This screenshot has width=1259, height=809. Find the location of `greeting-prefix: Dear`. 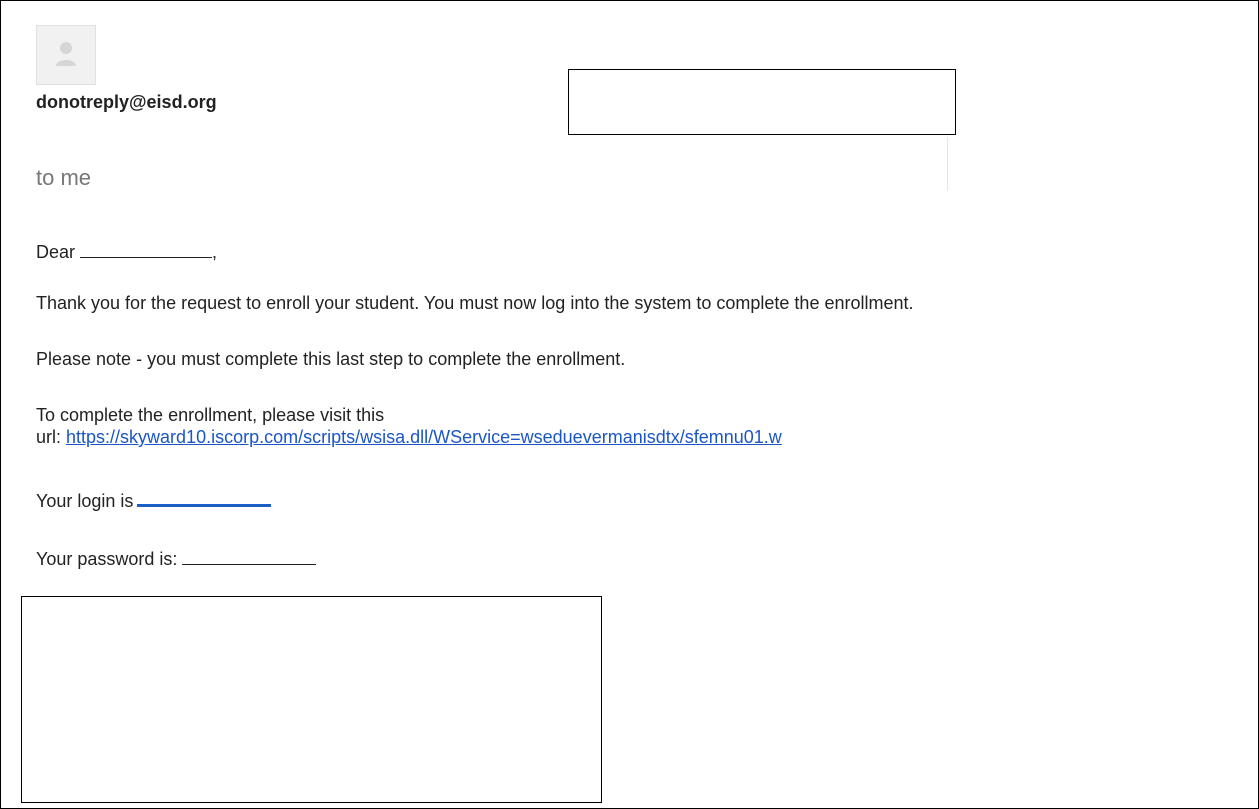

greeting-prefix: Dear is located at coordinates (56, 252).